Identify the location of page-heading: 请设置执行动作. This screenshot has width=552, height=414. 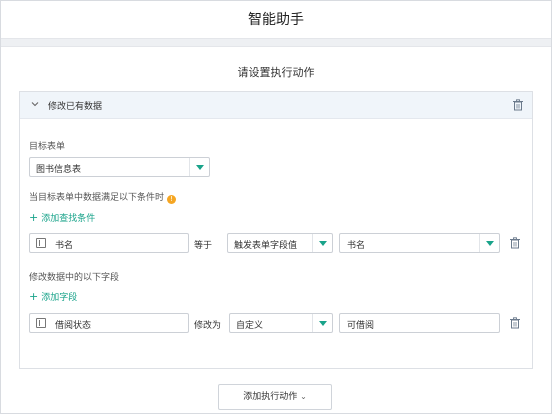
(276, 72).